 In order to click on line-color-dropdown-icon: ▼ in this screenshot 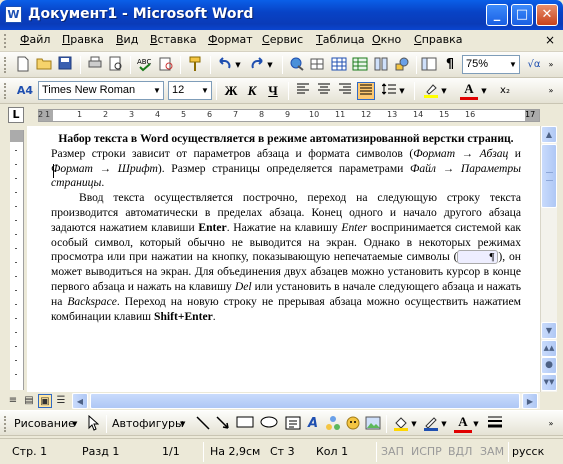, I will do `click(444, 424)`.